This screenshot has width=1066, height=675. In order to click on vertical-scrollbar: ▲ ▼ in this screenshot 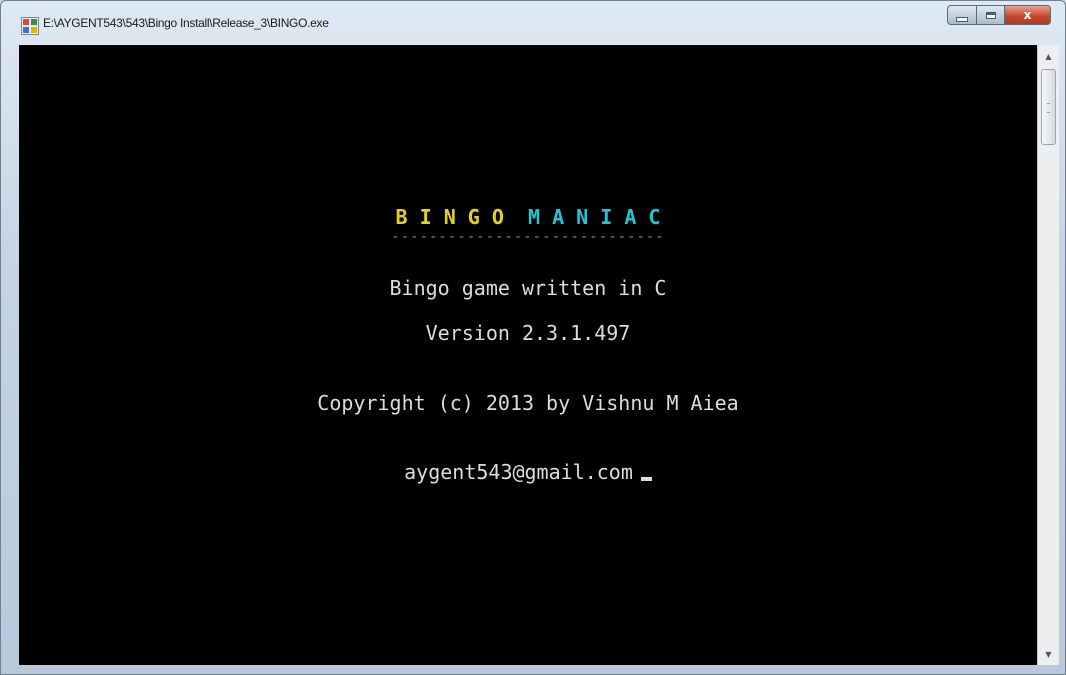, I will do `click(1048, 355)`.